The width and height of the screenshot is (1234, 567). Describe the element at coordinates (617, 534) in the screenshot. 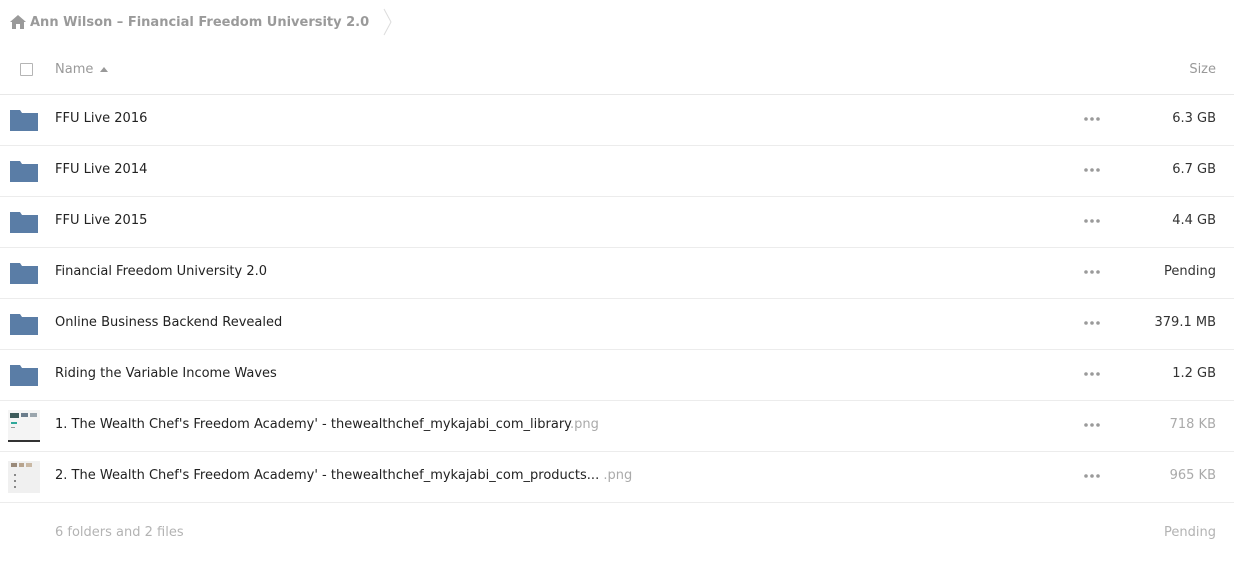

I see `list-footer: 6 folders and 2 files Pending` at that location.